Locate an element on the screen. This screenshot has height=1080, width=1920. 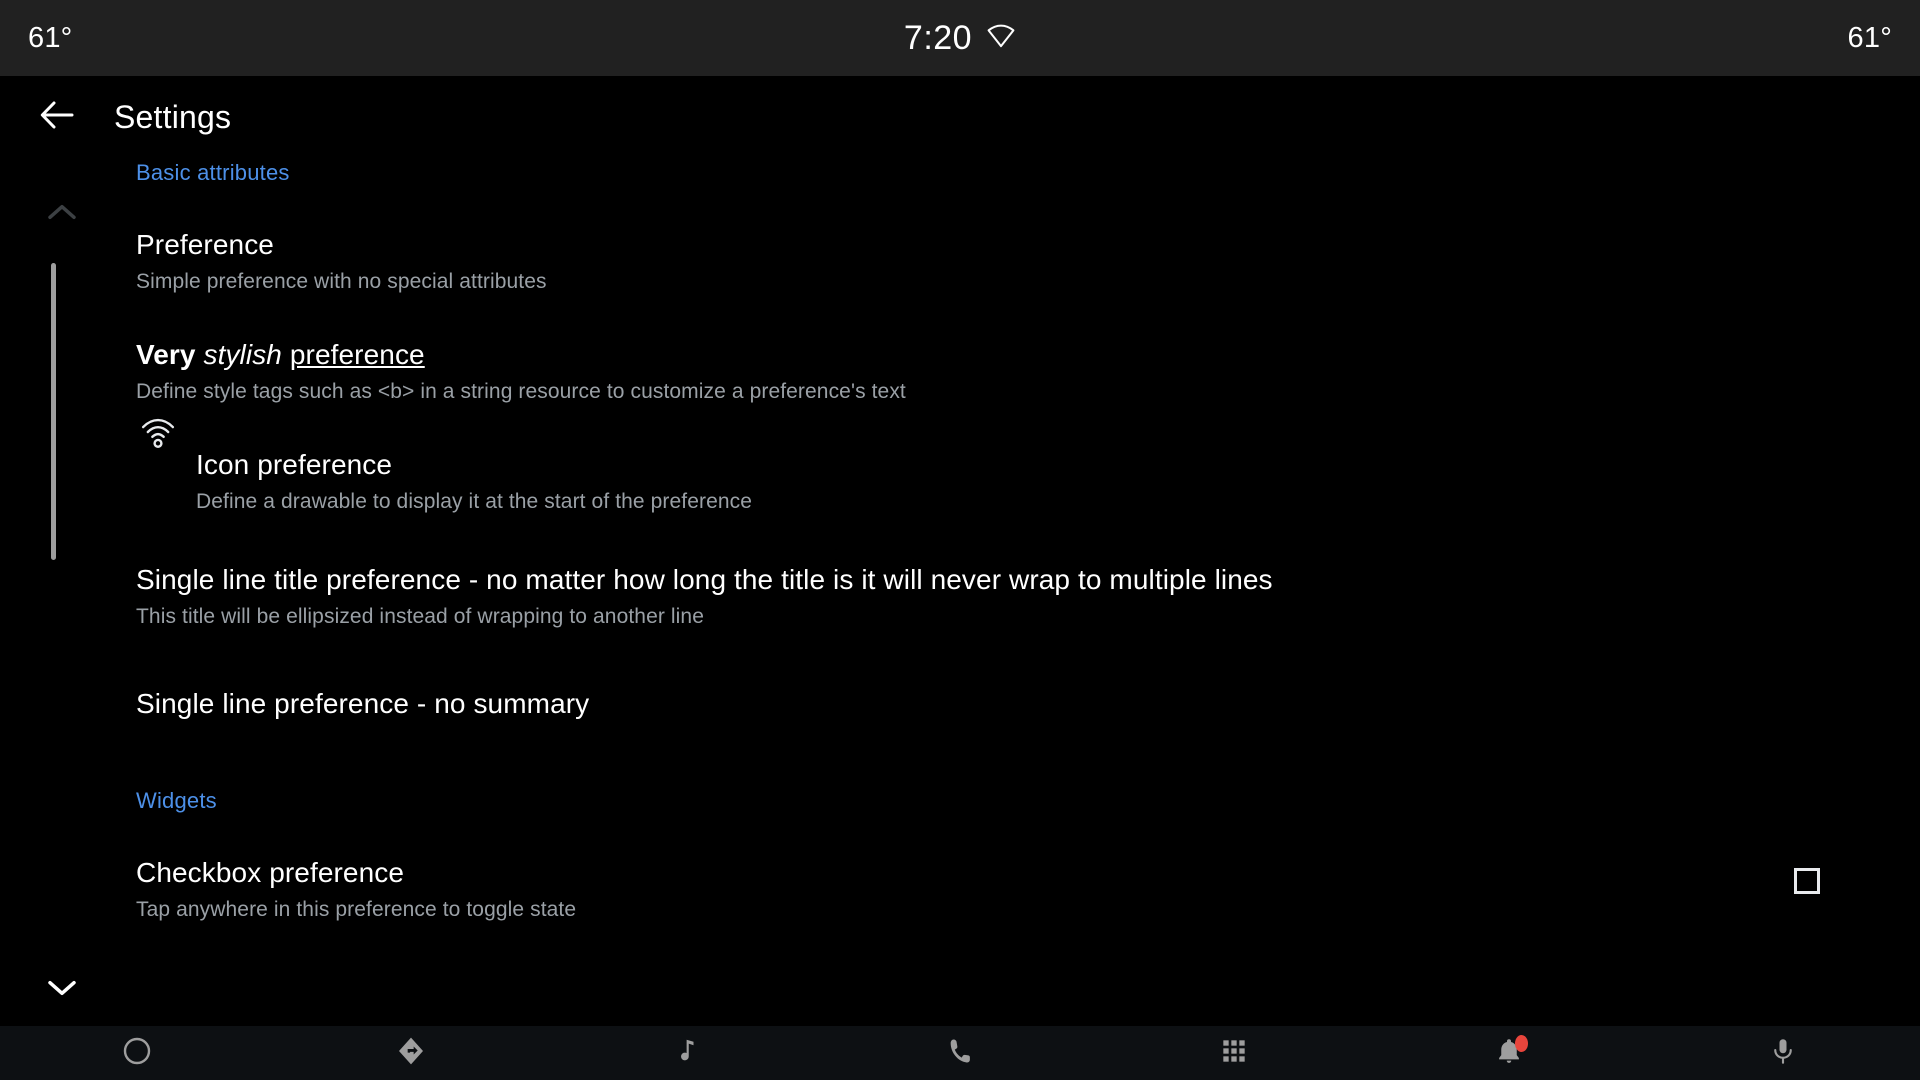
apps-grid-icon is located at coordinates (1234, 1053).